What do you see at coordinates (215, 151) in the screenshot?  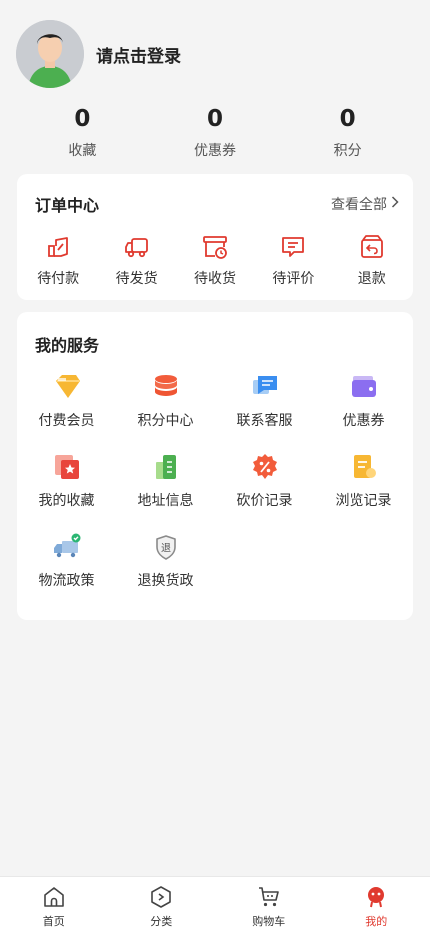 I see `stat-label: 优惠券` at bounding box center [215, 151].